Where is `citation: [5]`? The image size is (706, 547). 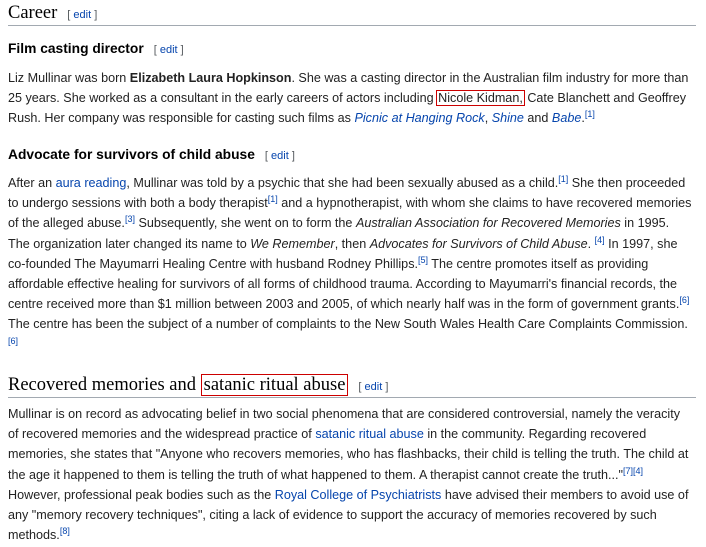
citation: [5] is located at coordinates (423, 260).